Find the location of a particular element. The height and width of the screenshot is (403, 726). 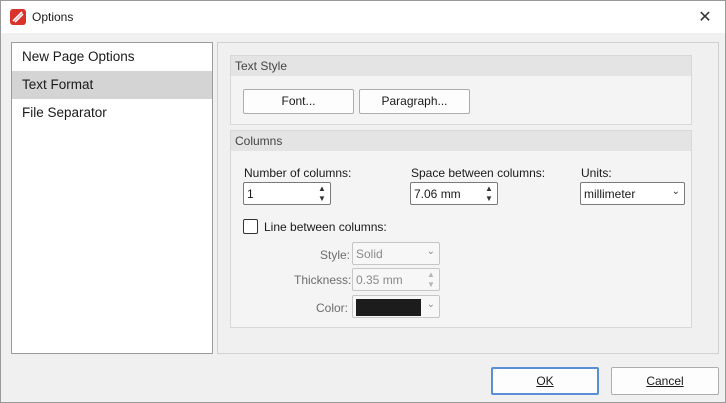

units-select: millimeter ⌄ is located at coordinates (632, 193).